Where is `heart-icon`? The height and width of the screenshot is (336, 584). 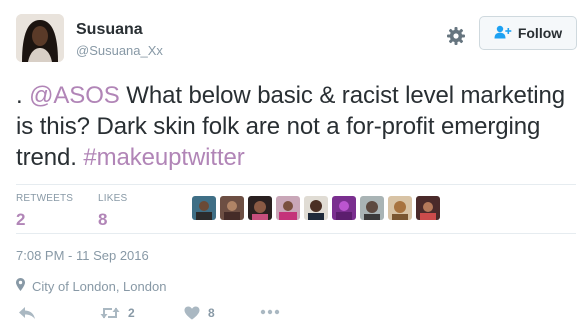
heart-icon is located at coordinates (192, 313).